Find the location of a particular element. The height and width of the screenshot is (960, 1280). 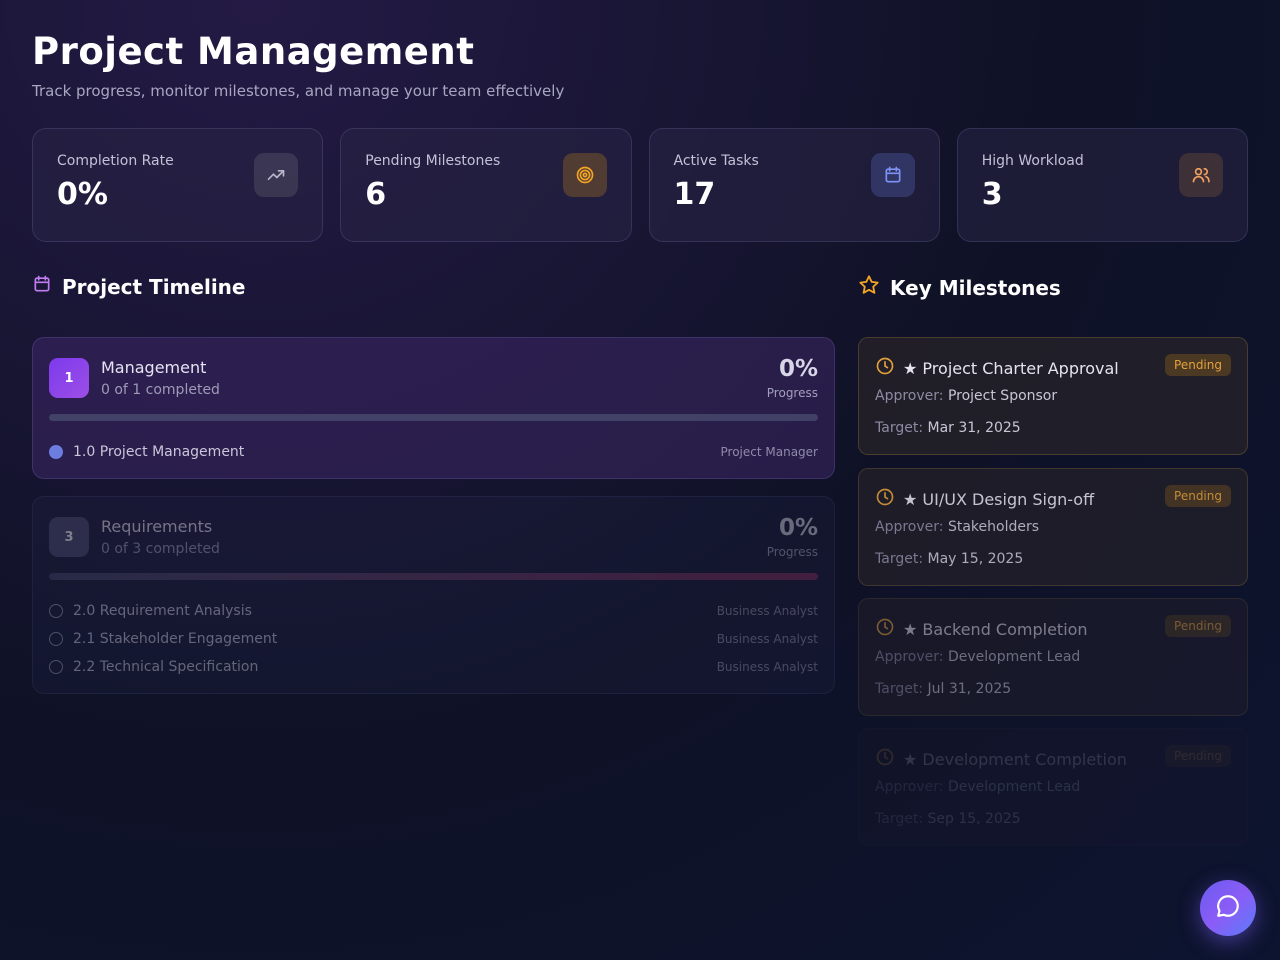

star-icon is located at coordinates (869, 287).